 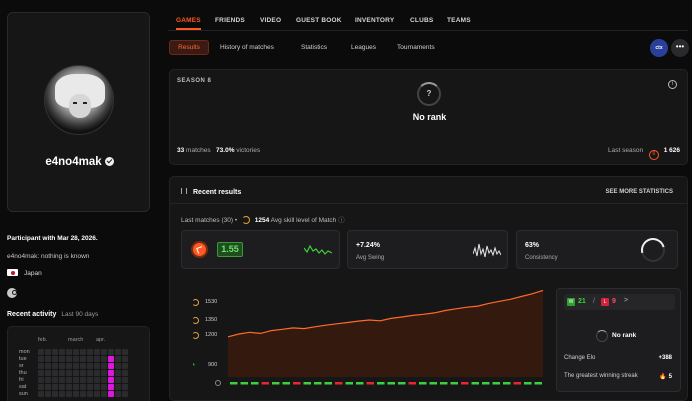 I want to click on nav-divider, so click(x=428, y=30).